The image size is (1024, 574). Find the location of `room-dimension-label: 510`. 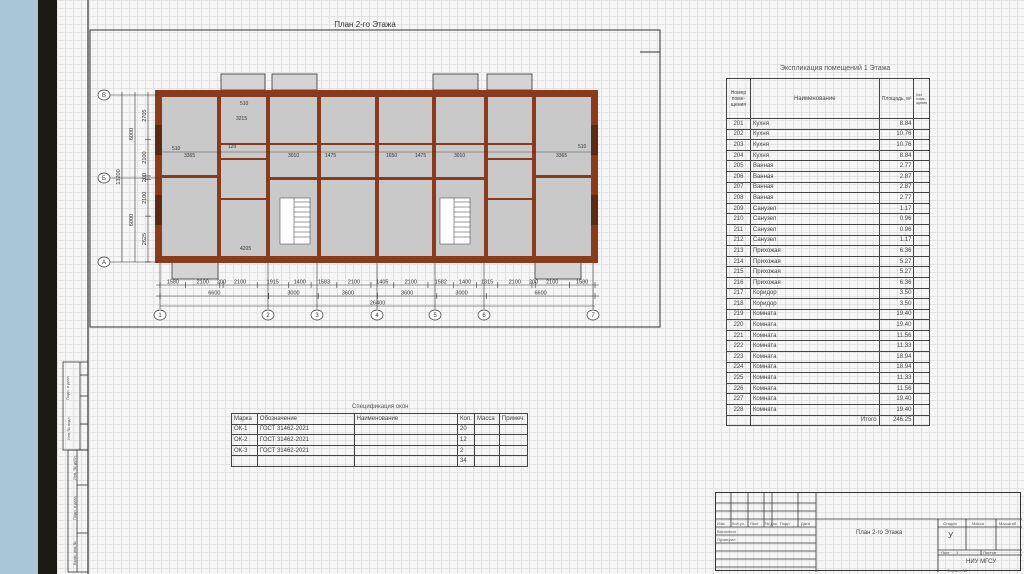

room-dimension-label: 510 is located at coordinates (176, 149).